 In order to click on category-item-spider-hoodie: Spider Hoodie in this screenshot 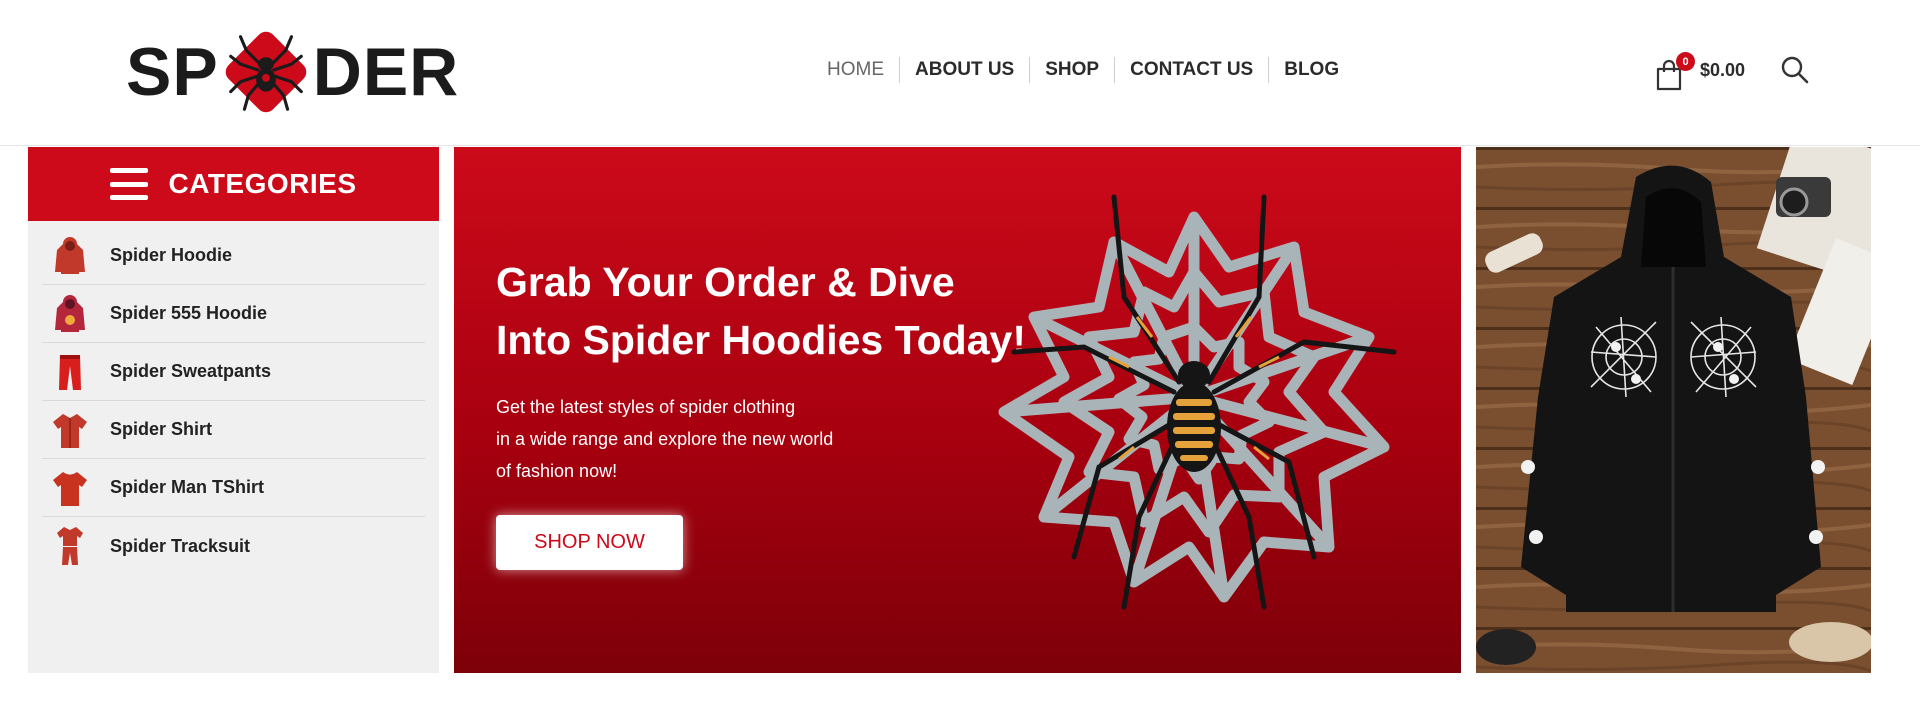, I will do `click(233, 256)`.